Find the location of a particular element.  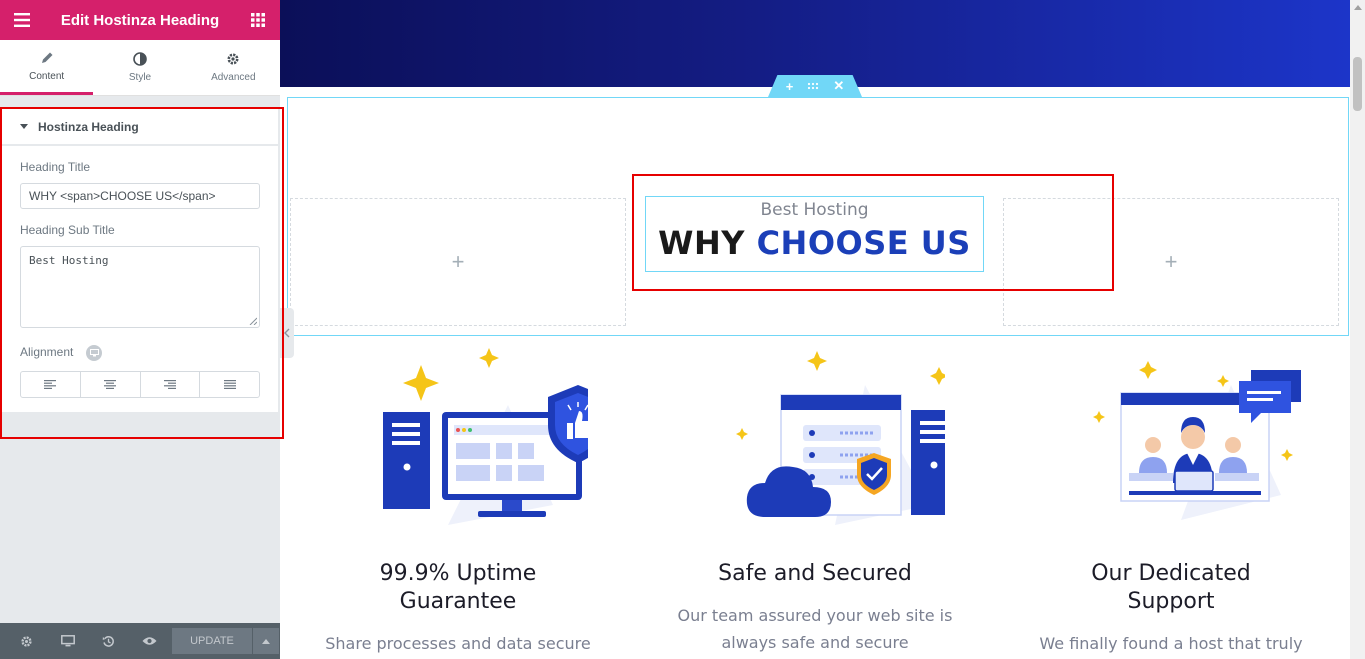

align-justify-icon is located at coordinates (229, 384).